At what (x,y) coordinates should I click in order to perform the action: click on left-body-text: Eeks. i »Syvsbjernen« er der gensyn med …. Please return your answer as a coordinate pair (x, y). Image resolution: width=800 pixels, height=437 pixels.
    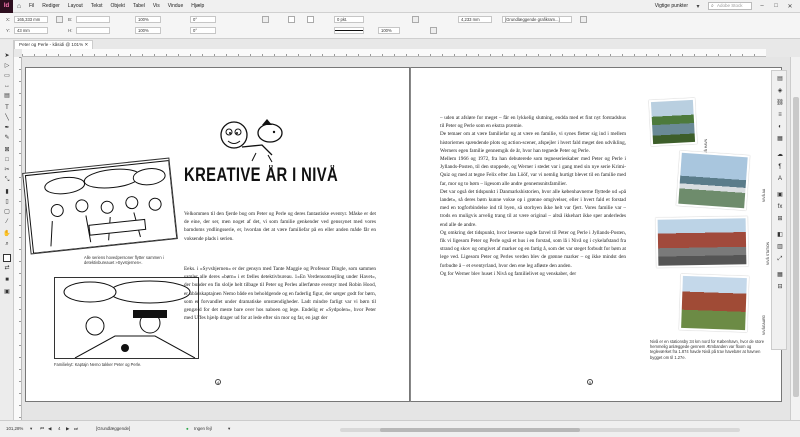
    Looking at the image, I should click on (280, 316).